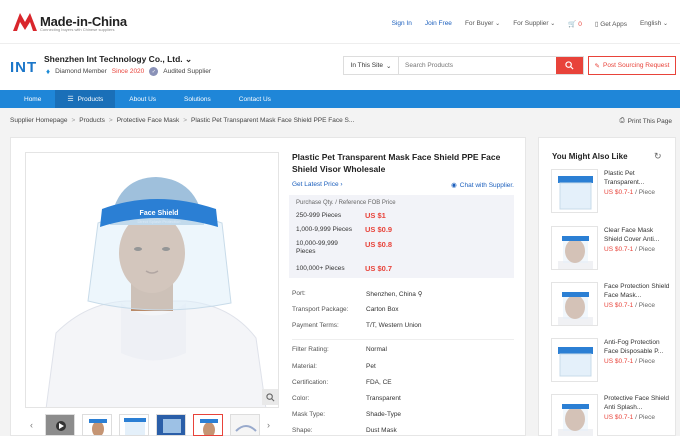 This screenshot has width=680, height=436. Describe the element at coordinates (371, 65) in the screenshot. I see `search-scope-select: In This Site` at that location.